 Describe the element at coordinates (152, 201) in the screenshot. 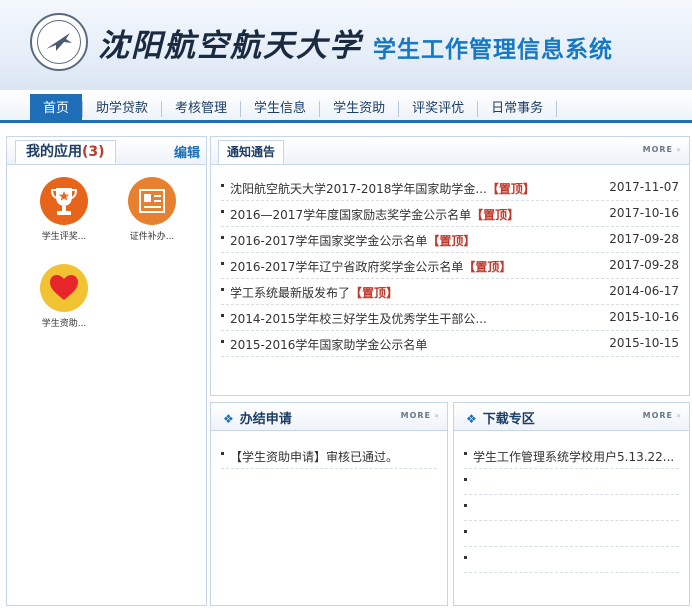

I see `certificate-icon` at that location.